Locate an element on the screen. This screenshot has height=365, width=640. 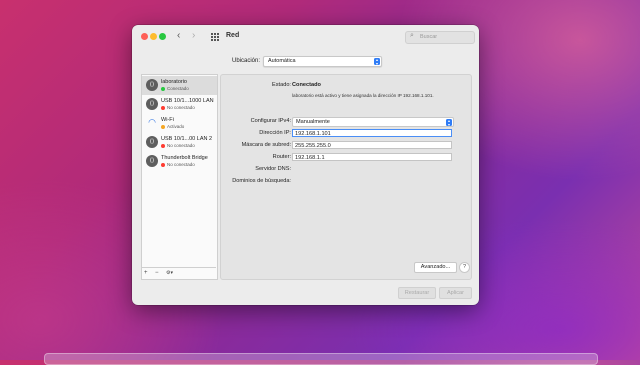
service-name: Wi-Fi is located at coordinates (167, 120).